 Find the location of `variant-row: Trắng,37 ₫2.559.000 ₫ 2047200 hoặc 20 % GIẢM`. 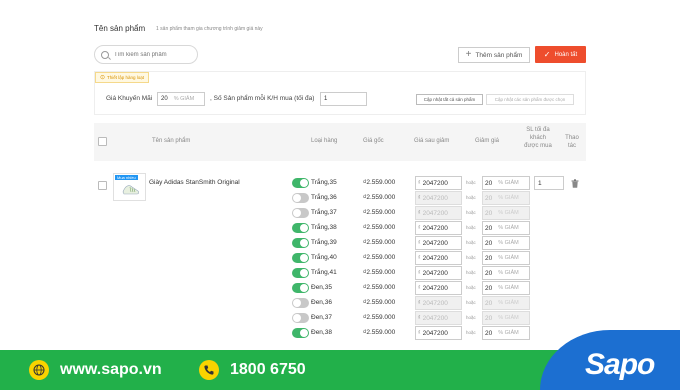

variant-row: Trắng,37 ₫2.559.000 ₫ 2047200 hoặc 20 % GIẢM is located at coordinates (340, 213).